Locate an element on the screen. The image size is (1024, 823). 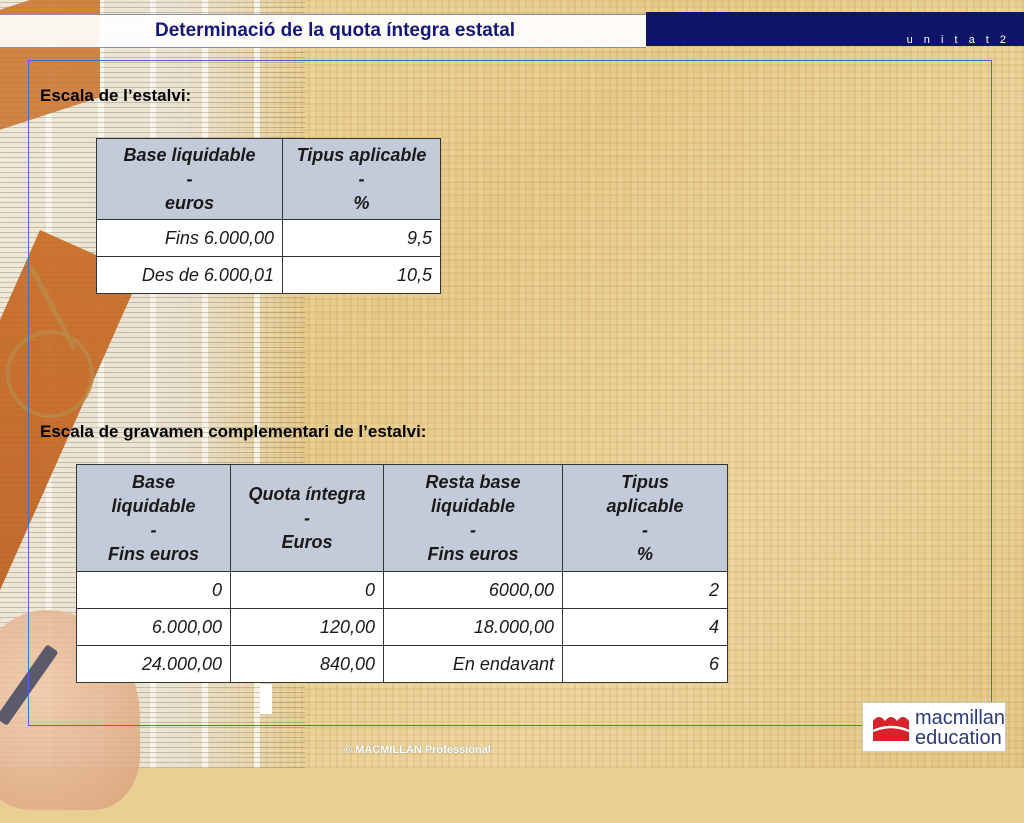
table-row: Fins 6.000,00 9,5 is located at coordinates (268, 238).